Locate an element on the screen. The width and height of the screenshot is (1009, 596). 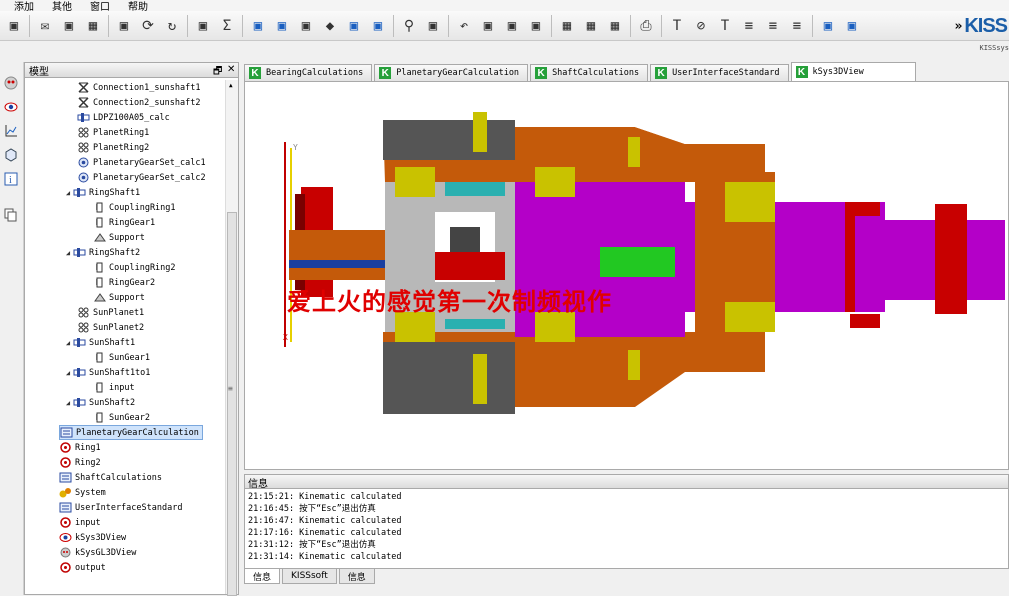
info-icon: i is located at coordinates (11, 179).